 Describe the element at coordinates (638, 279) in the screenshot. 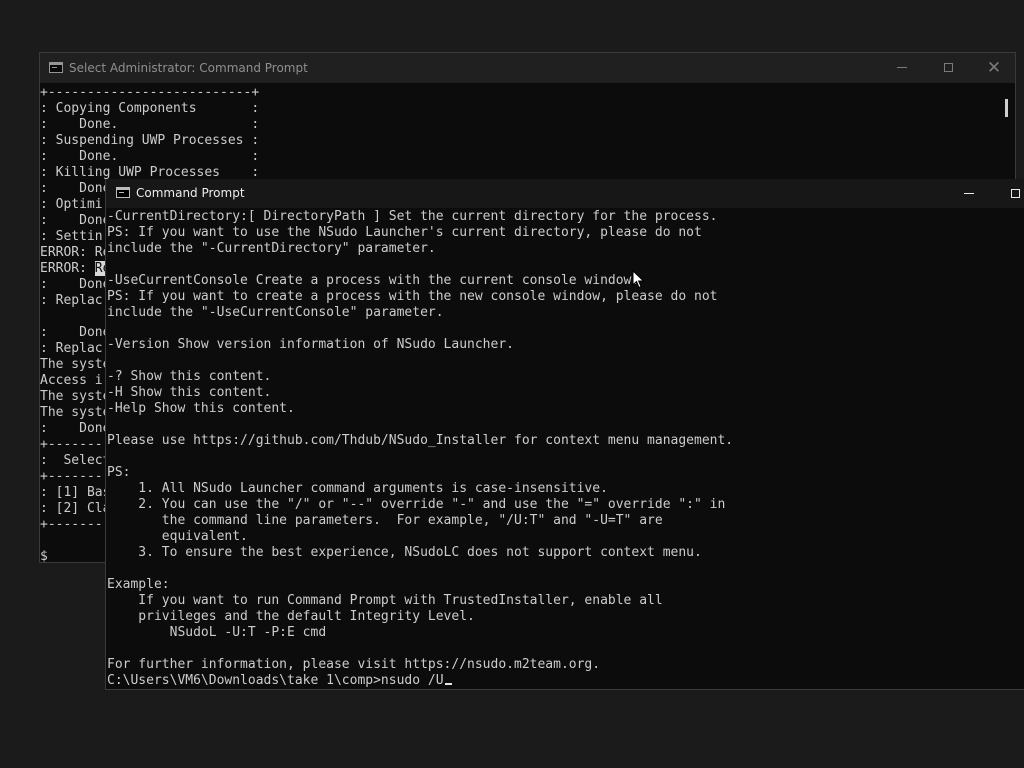

I see `mouse-pointer-icon` at that location.